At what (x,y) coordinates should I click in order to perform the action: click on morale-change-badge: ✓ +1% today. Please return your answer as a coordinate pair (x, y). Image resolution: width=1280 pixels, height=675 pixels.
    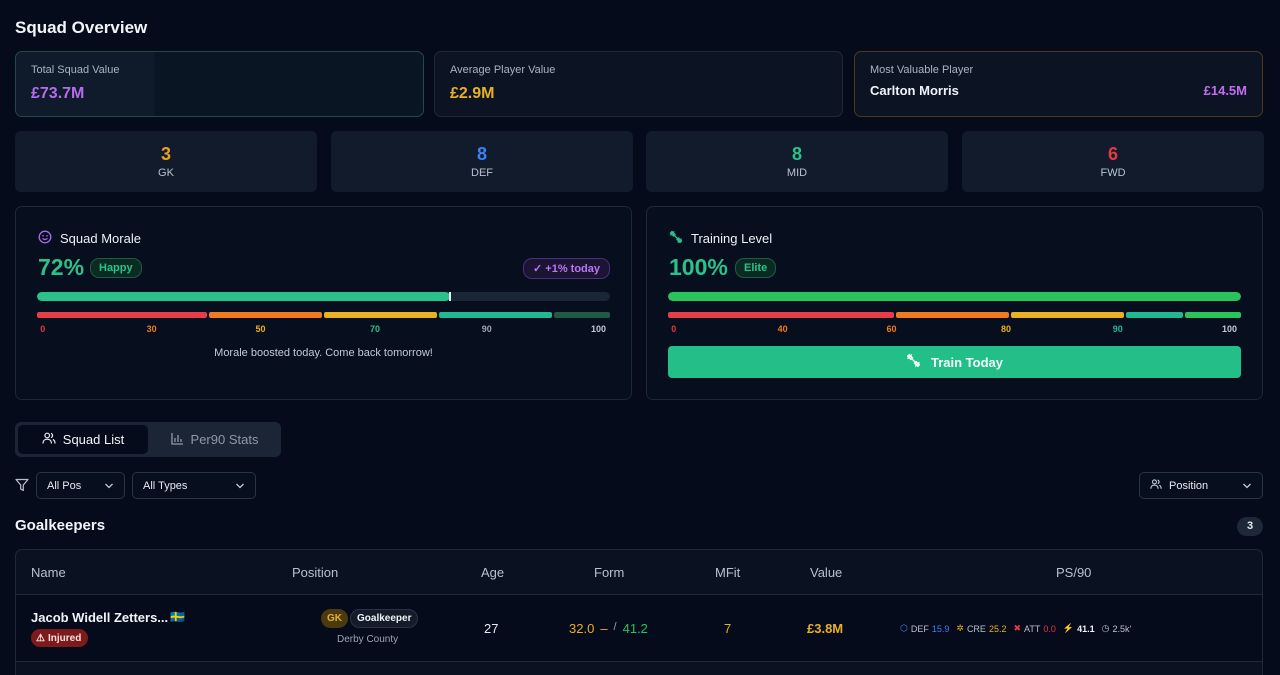
    Looking at the image, I should click on (566, 268).